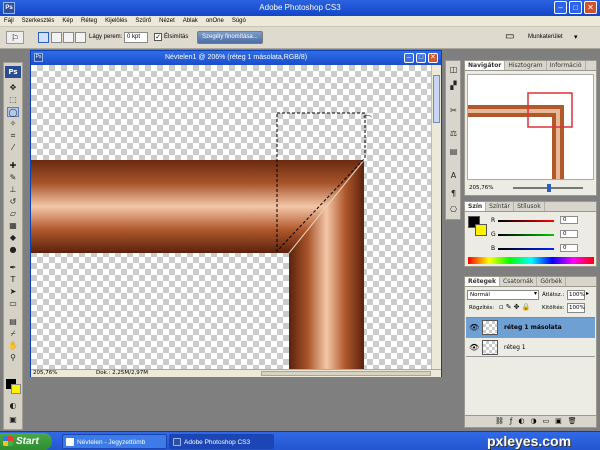 The height and width of the screenshot is (450, 600). What do you see at coordinates (15, 37) in the screenshot?
I see `tool-preset-picker: ⚐` at bounding box center [15, 37].